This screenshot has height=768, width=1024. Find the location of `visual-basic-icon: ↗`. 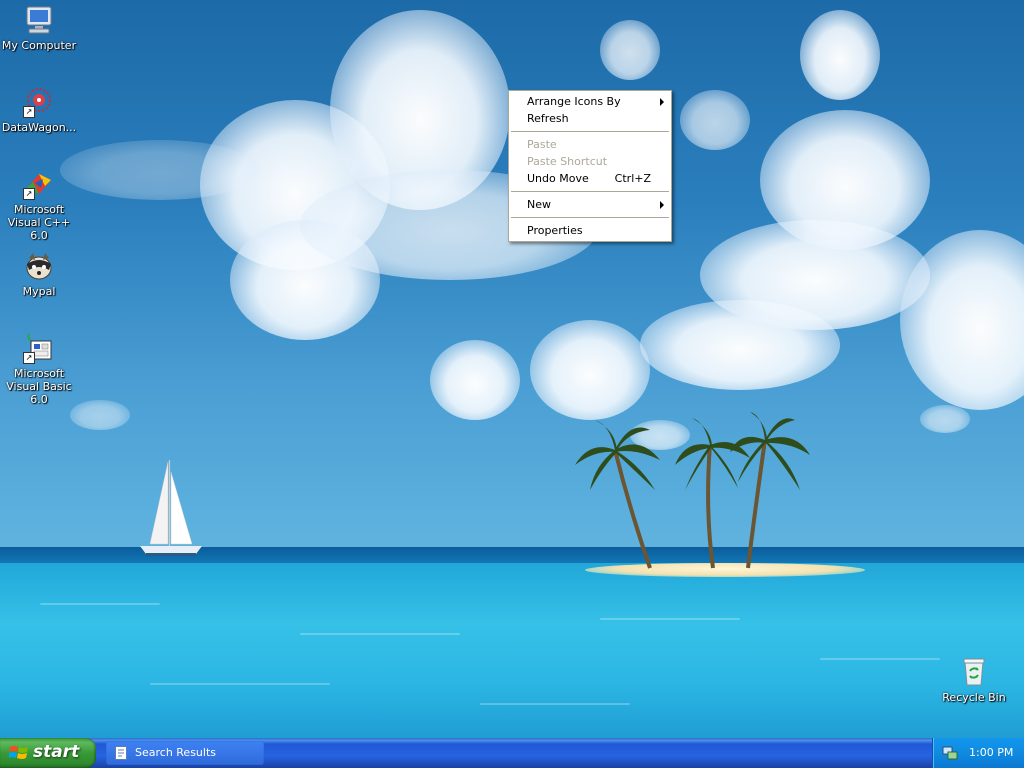

visual-basic-icon: ↗ is located at coordinates (39, 348).